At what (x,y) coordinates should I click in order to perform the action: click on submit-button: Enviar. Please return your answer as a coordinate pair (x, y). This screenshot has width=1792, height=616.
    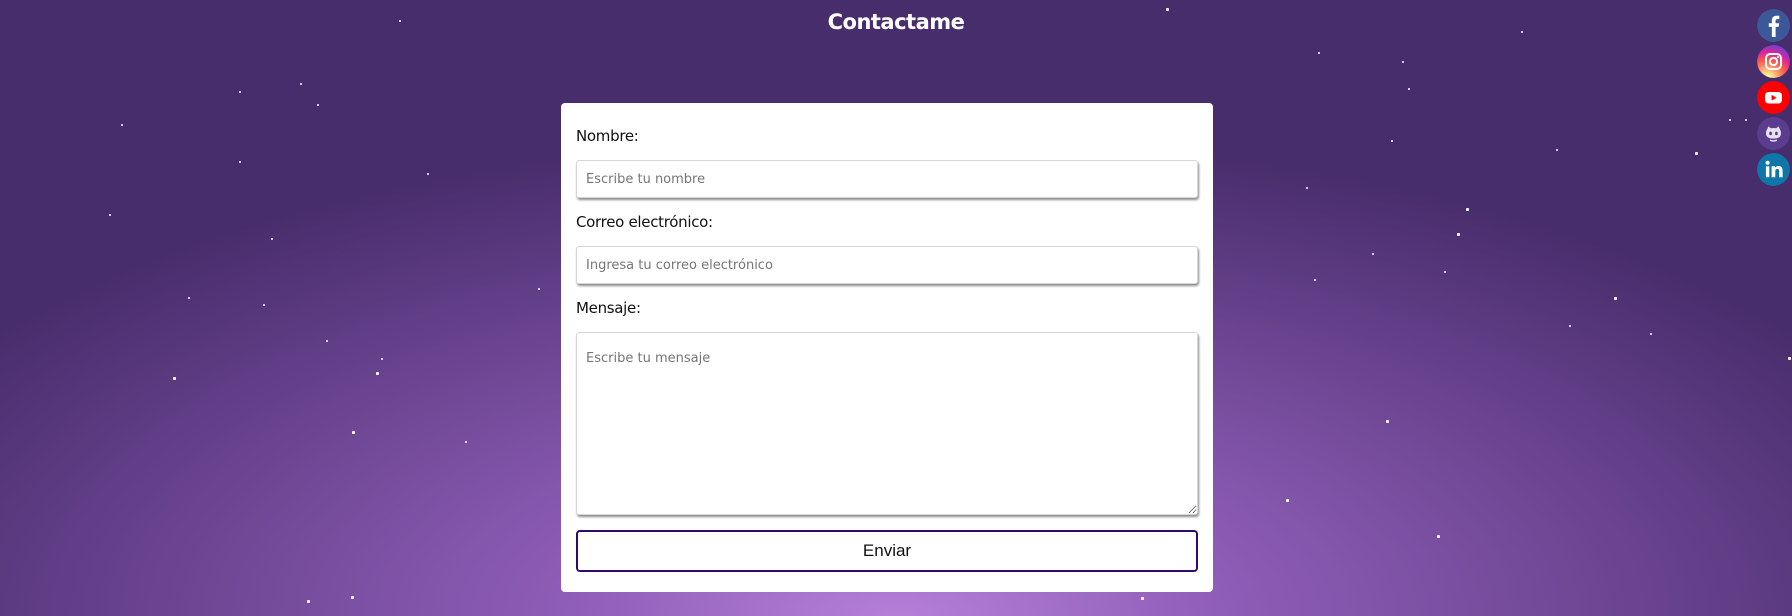
    Looking at the image, I should click on (887, 551).